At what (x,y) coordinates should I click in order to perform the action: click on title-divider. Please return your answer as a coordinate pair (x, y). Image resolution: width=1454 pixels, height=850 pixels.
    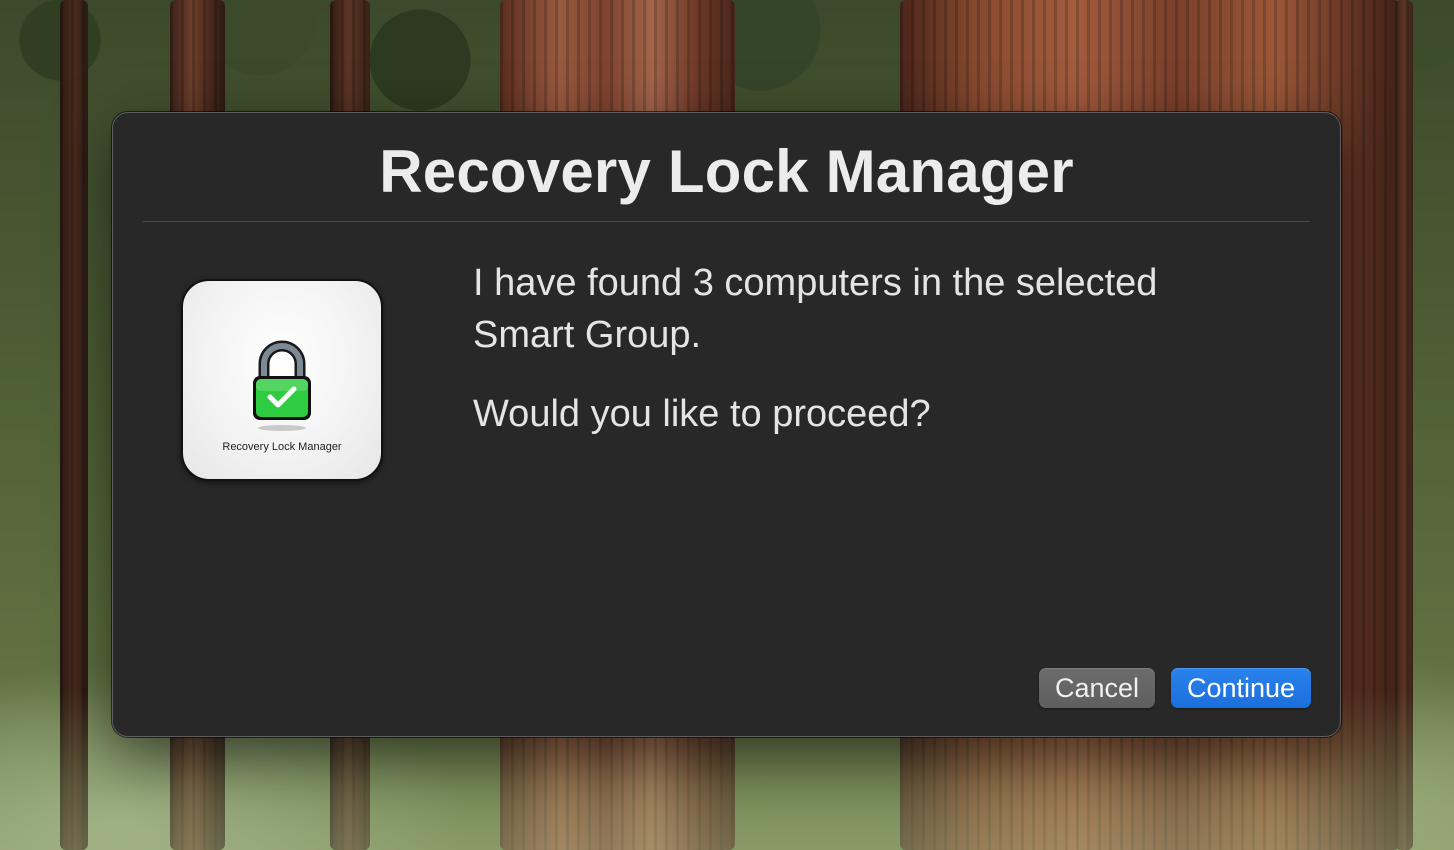
    Looking at the image, I should click on (726, 221).